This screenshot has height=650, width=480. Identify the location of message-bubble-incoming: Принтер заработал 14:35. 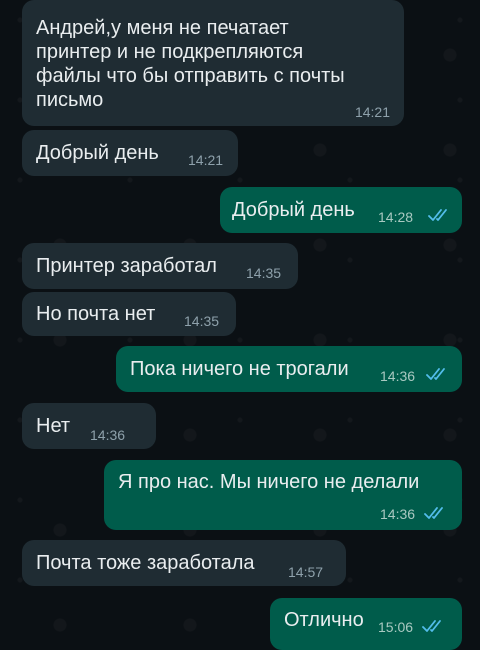
(160, 266).